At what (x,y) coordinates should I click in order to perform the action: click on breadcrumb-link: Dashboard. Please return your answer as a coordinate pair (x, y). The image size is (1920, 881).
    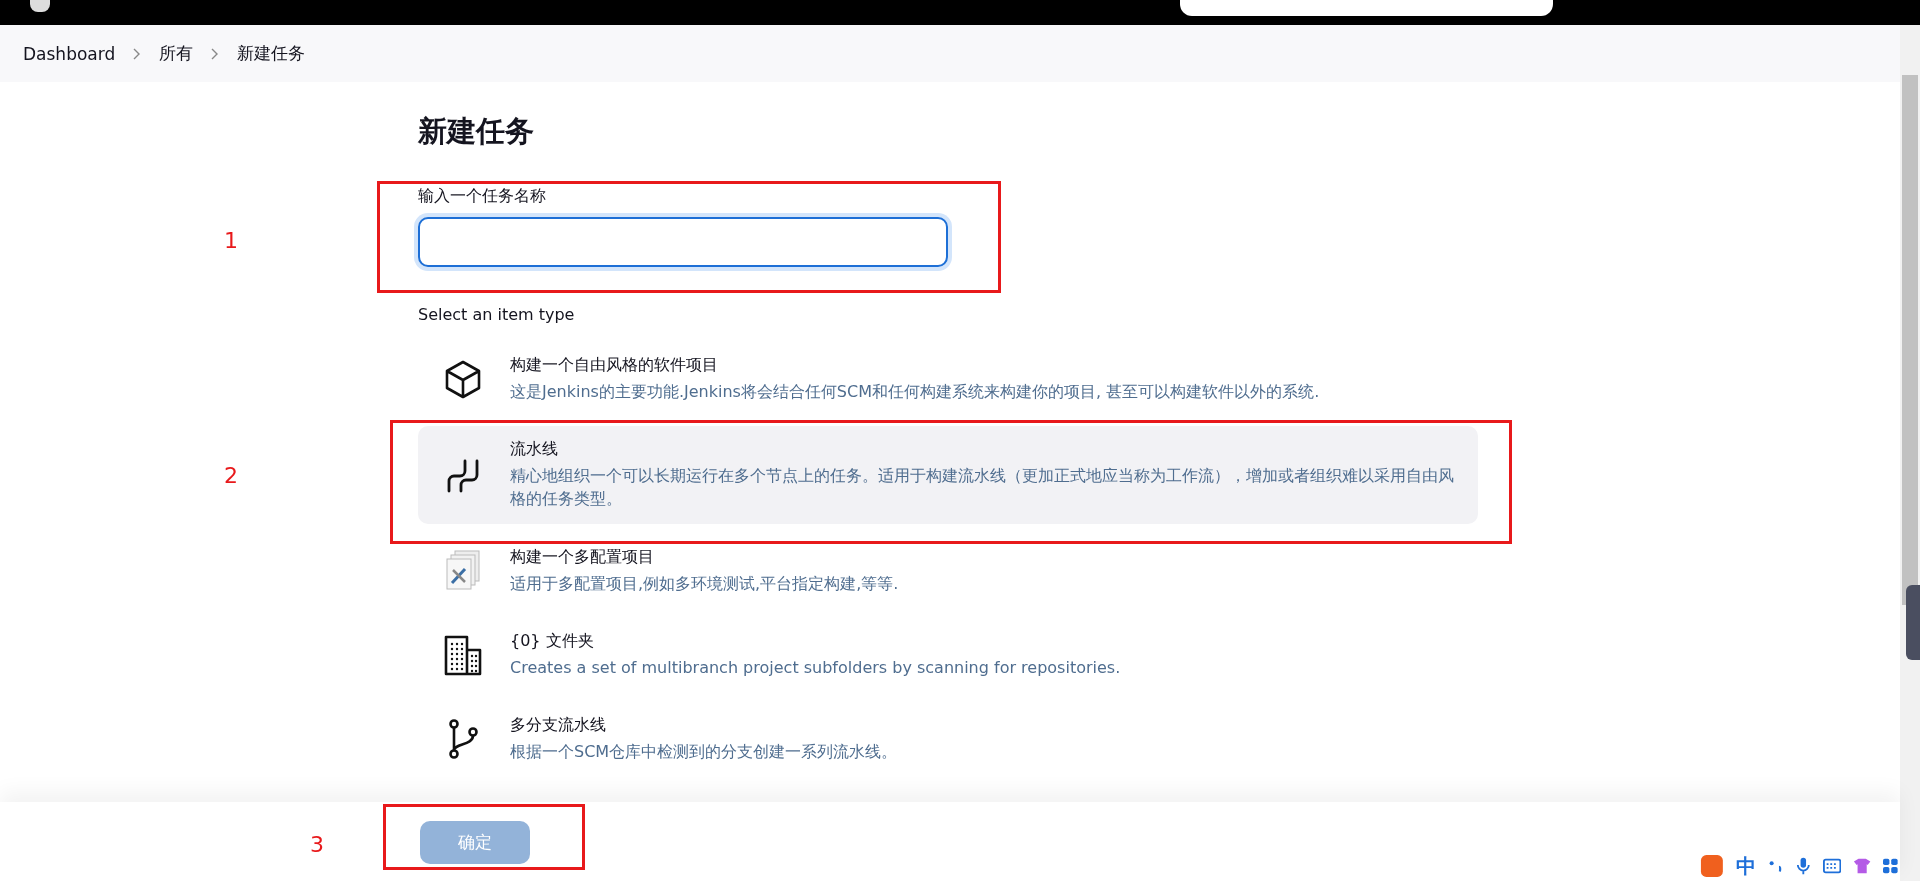
    Looking at the image, I should click on (69, 53).